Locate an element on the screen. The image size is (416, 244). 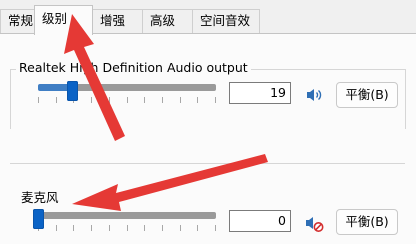
output-mute-button is located at coordinates (314, 95).